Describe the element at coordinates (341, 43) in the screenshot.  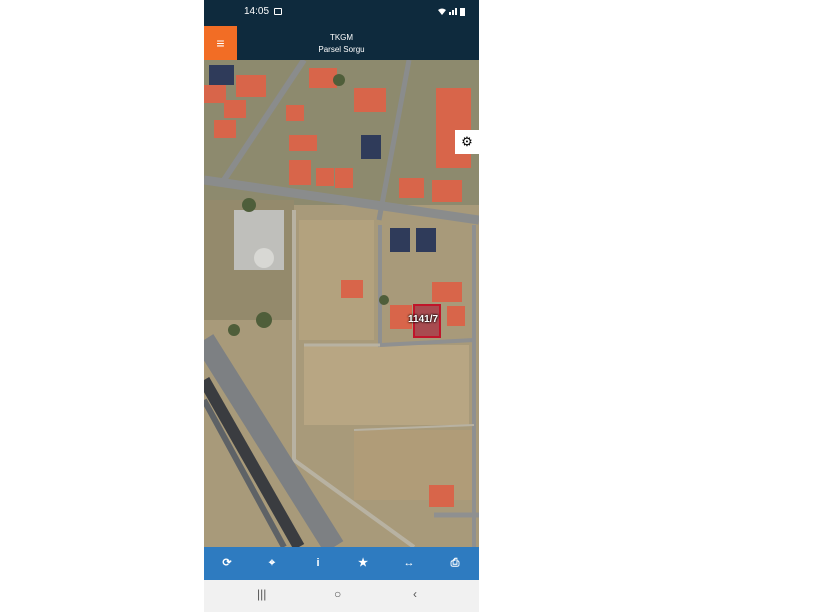
I see `app-header: ≡ TKGM Parsel Sorgu` at that location.